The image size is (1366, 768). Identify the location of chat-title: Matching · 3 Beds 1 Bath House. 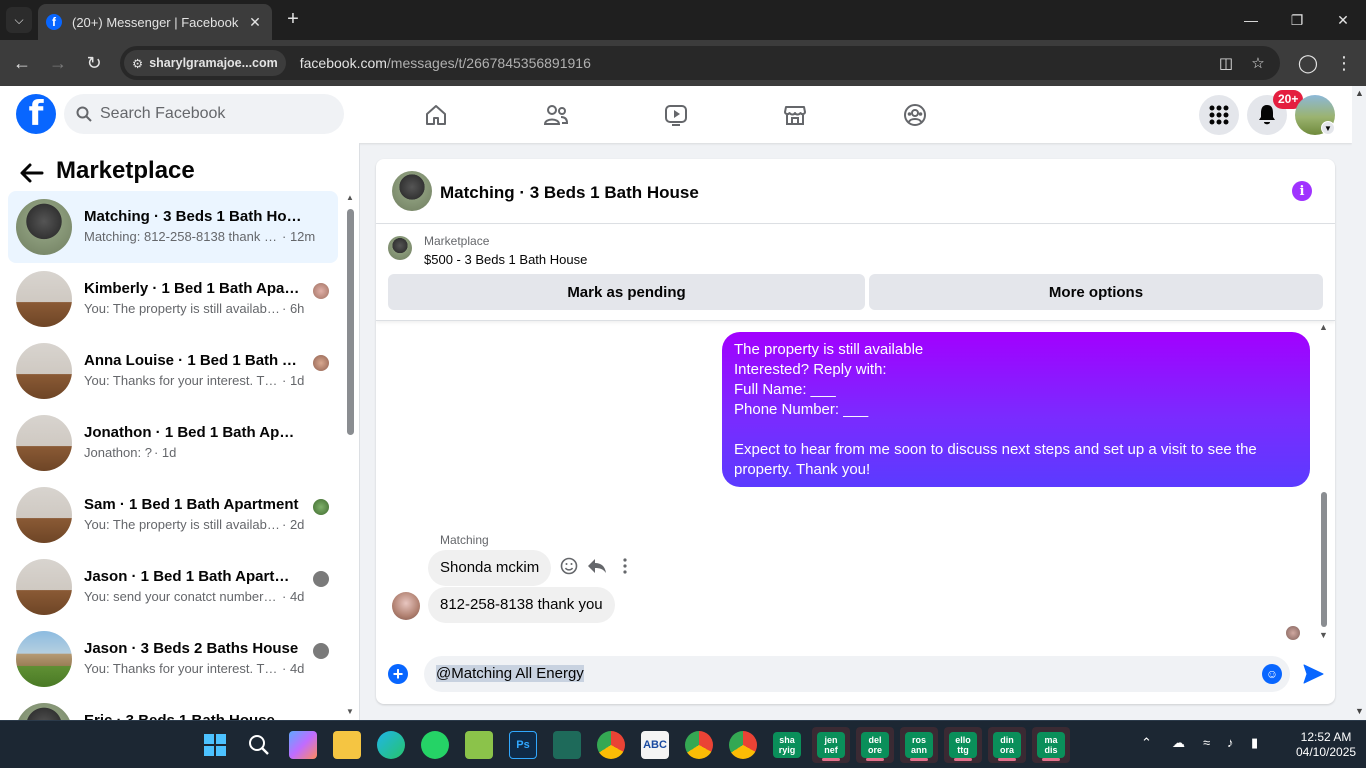
(569, 193).